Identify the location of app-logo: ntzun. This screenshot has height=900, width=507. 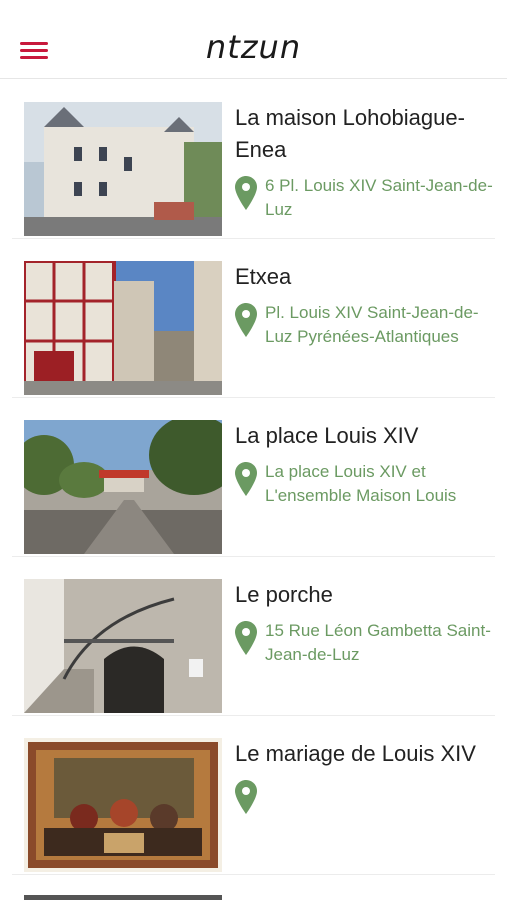
(253, 47).